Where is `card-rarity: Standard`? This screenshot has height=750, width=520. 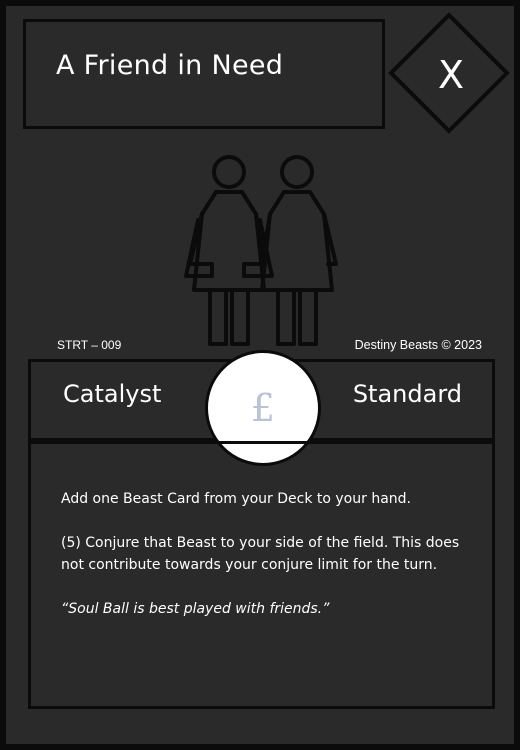 card-rarity: Standard is located at coordinates (407, 394).